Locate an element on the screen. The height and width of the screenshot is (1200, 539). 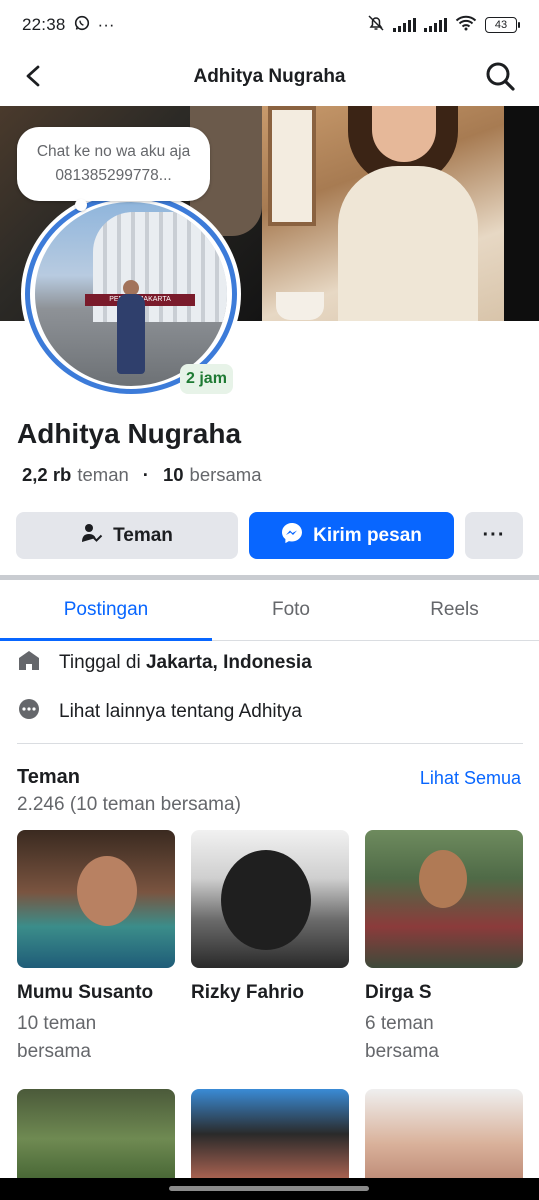
system-navigation-bar is located at coordinates (269, 1189).